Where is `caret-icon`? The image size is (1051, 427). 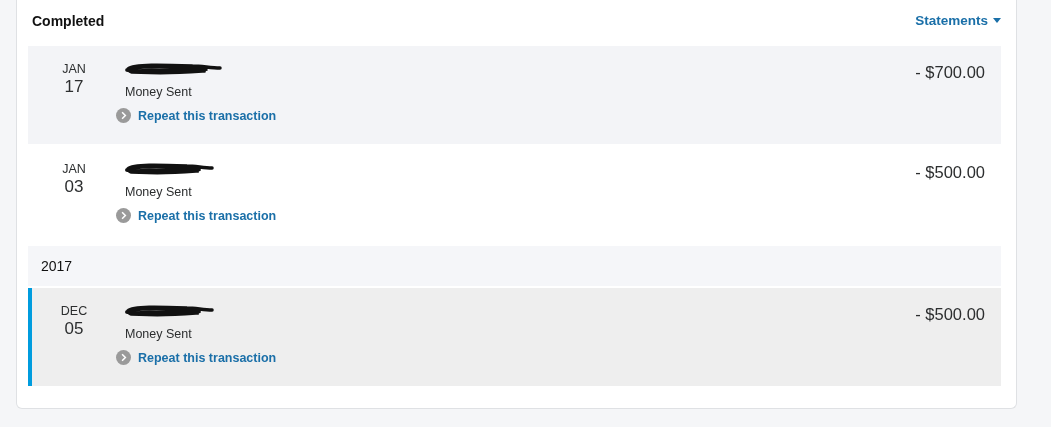
caret-icon is located at coordinates (997, 20).